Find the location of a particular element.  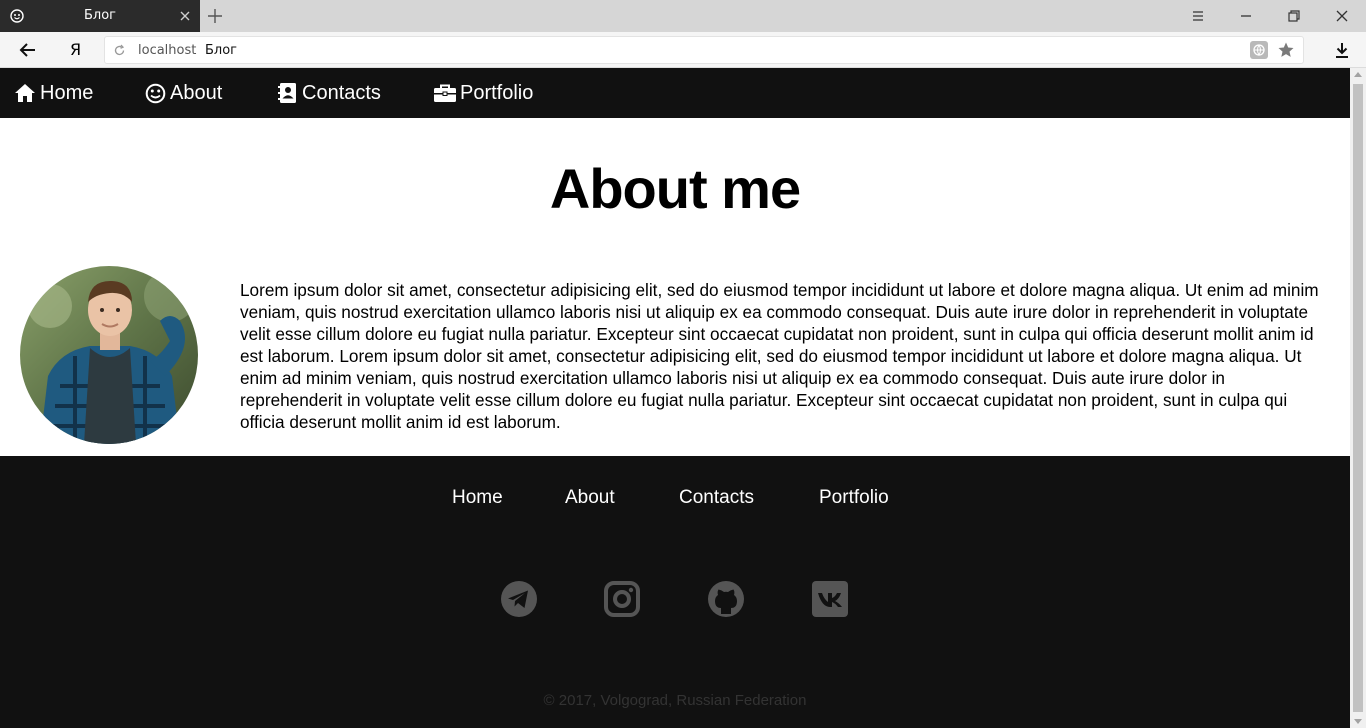

github-icon is located at coordinates (726, 599).